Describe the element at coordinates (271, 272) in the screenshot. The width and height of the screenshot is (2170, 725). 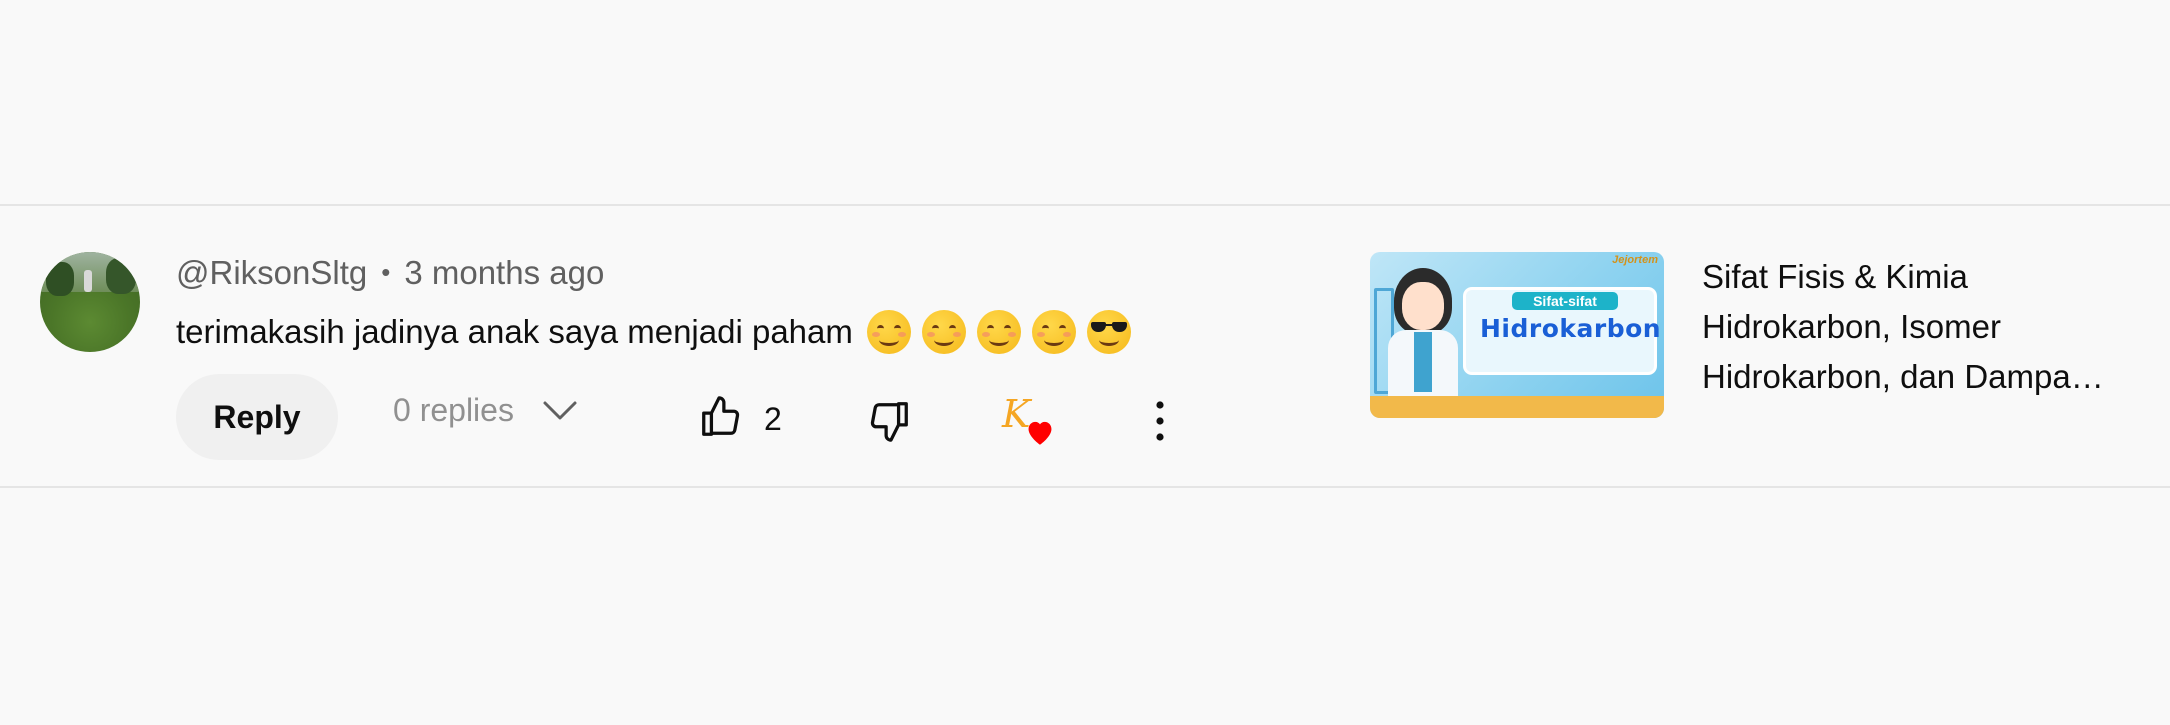
I see `author-name: @RiksonSltg` at that location.